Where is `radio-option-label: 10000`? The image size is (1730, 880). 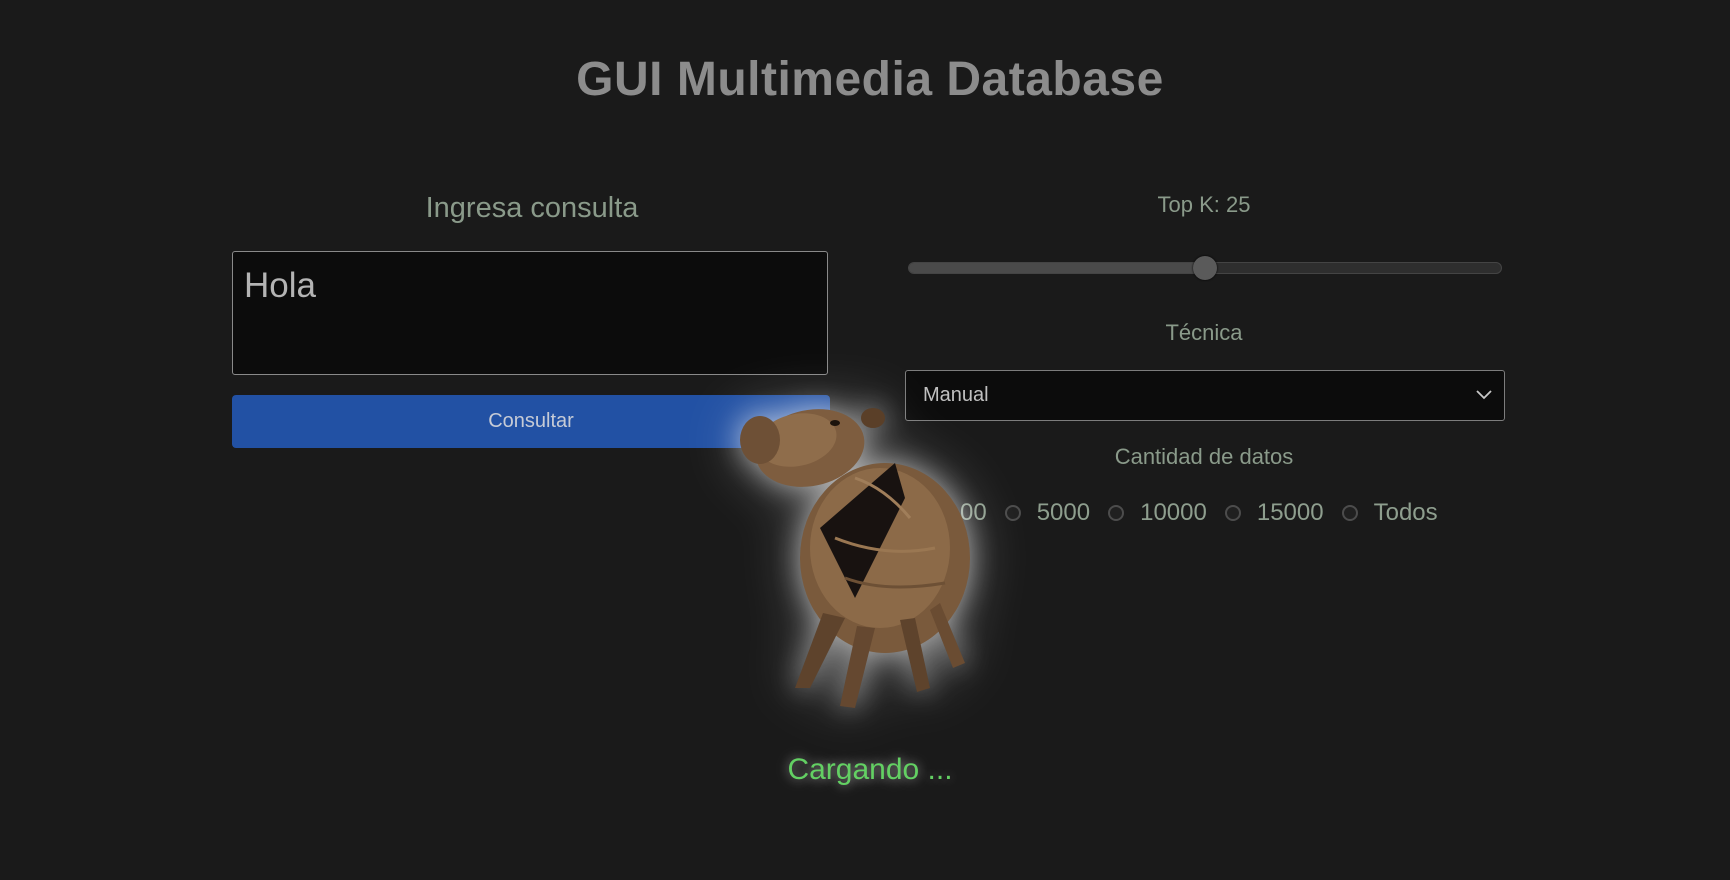
radio-option-label: 10000 is located at coordinates (1173, 512).